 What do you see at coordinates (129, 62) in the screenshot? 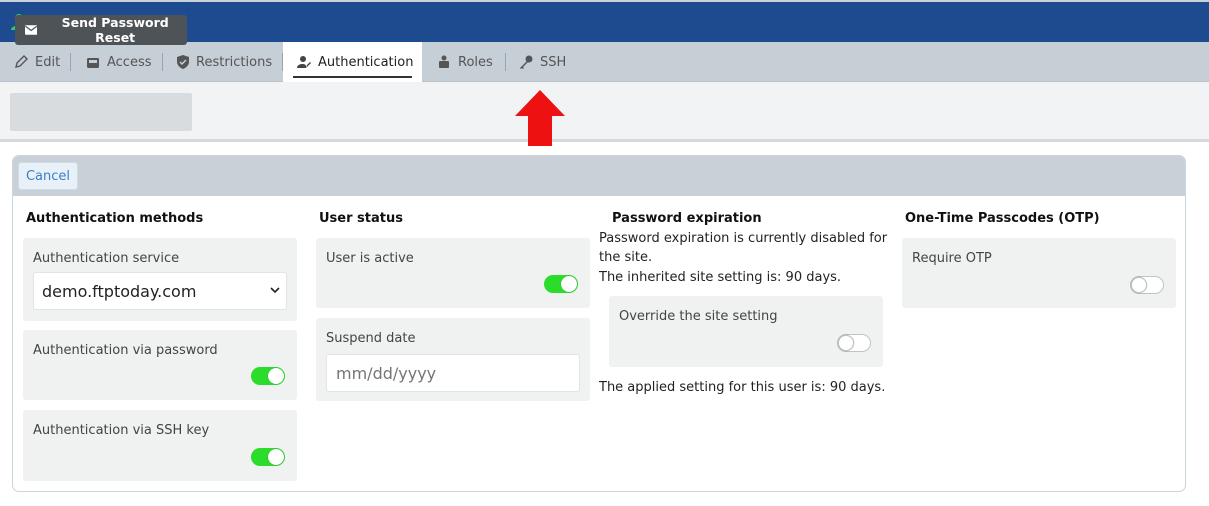
I see `tab-label: Access` at bounding box center [129, 62].